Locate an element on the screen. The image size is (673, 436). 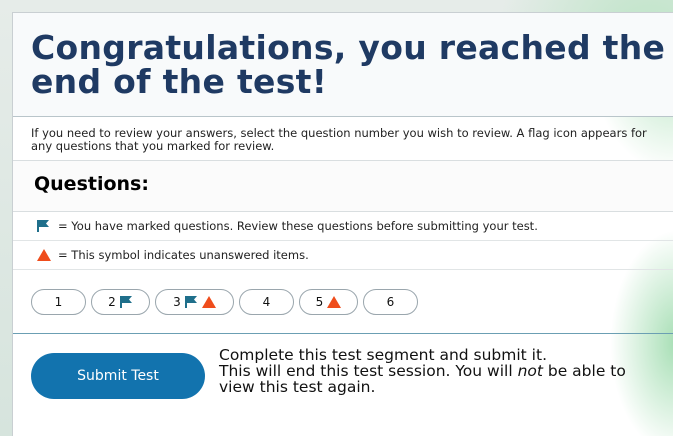
submit-test-button: Submit Test is located at coordinates (118, 376).